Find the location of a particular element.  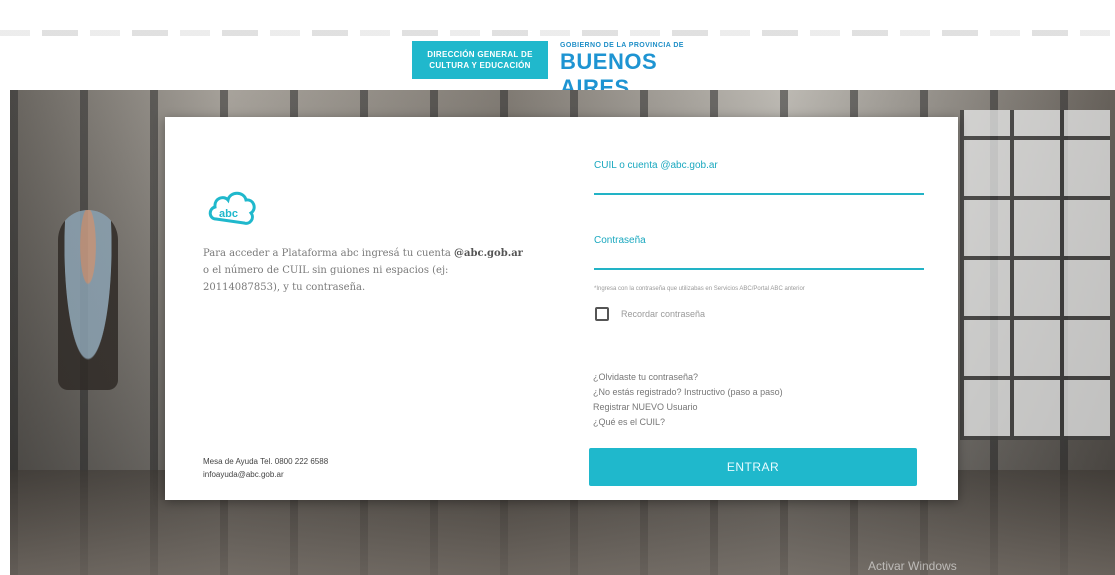

windows-activation-watermark: Activar Windows is located at coordinates (912, 566).